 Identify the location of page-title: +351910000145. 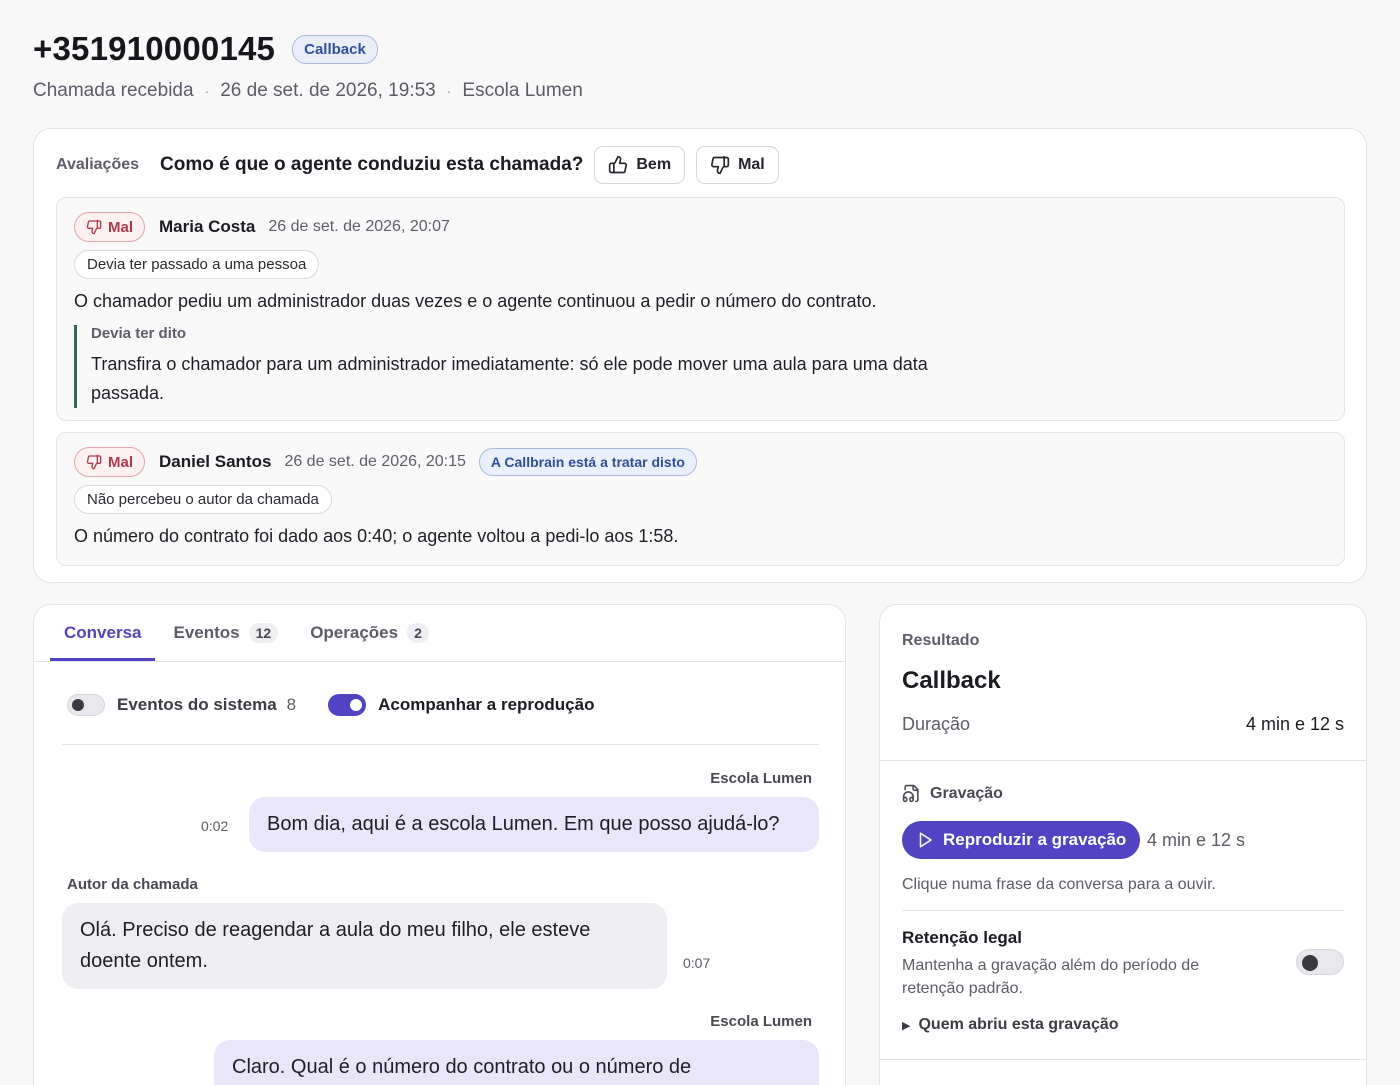
(154, 48).